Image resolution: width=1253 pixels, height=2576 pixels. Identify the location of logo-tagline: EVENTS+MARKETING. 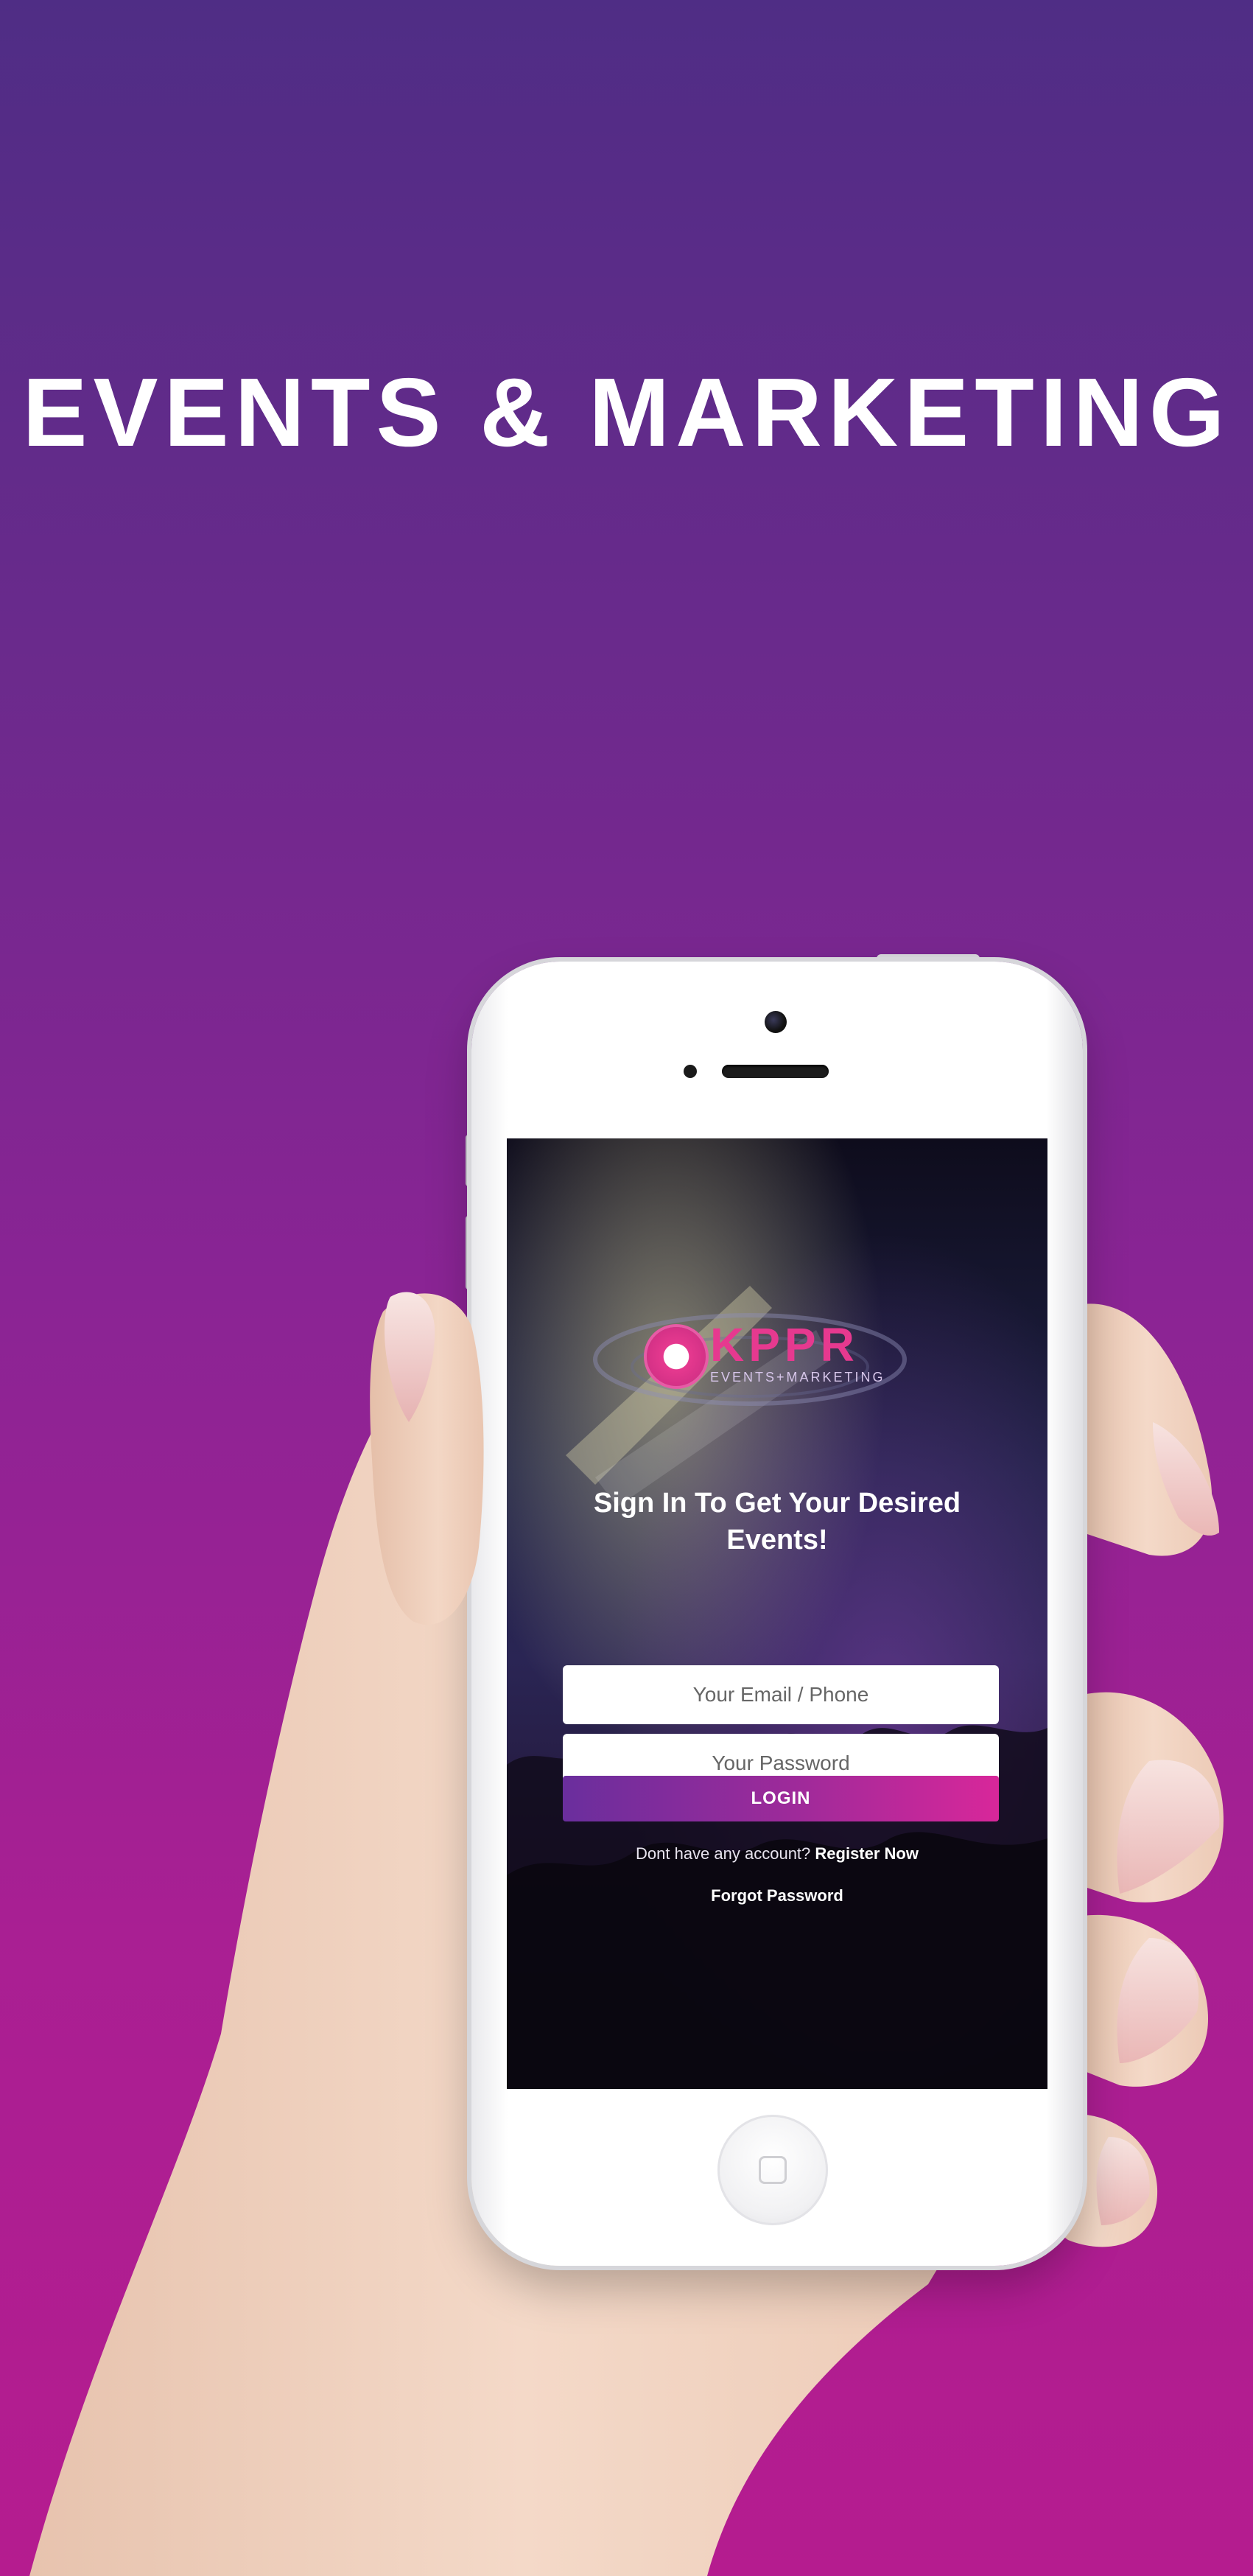
(797, 1377).